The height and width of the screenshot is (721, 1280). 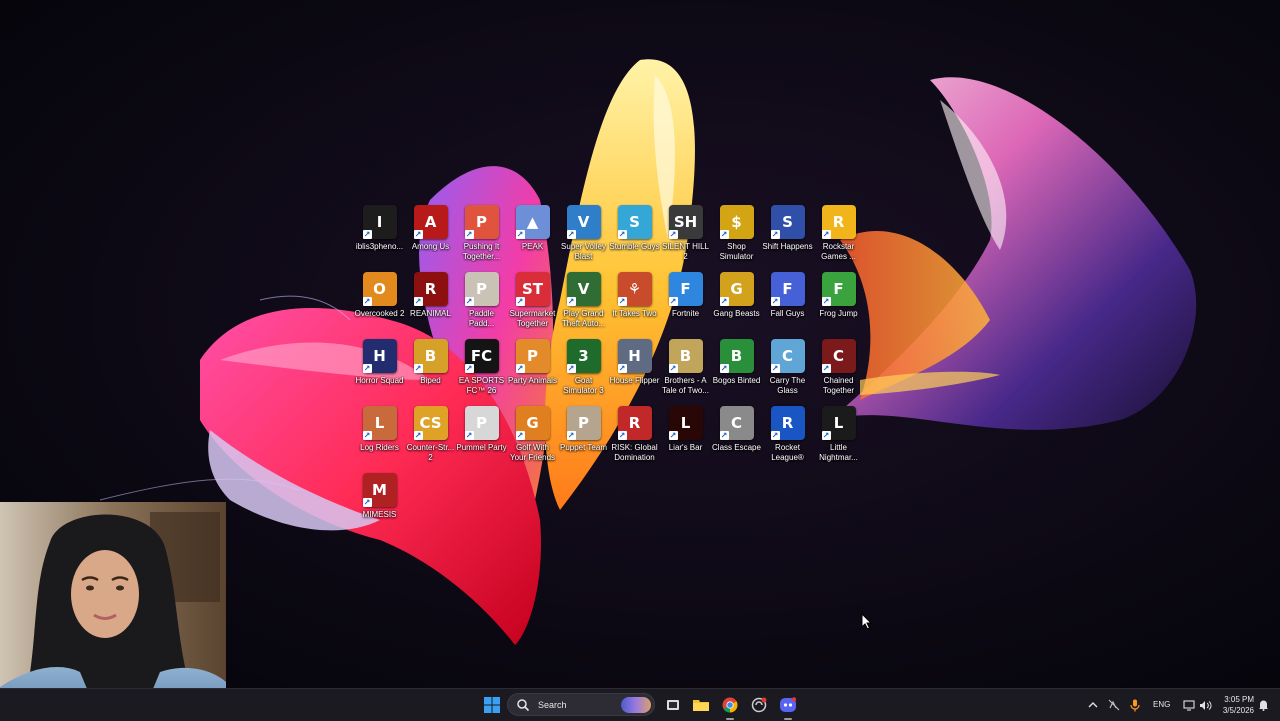 What do you see at coordinates (481, 437) in the screenshot?
I see `desktop-icon-pummel-party: P ↗ Pummel Party` at bounding box center [481, 437].